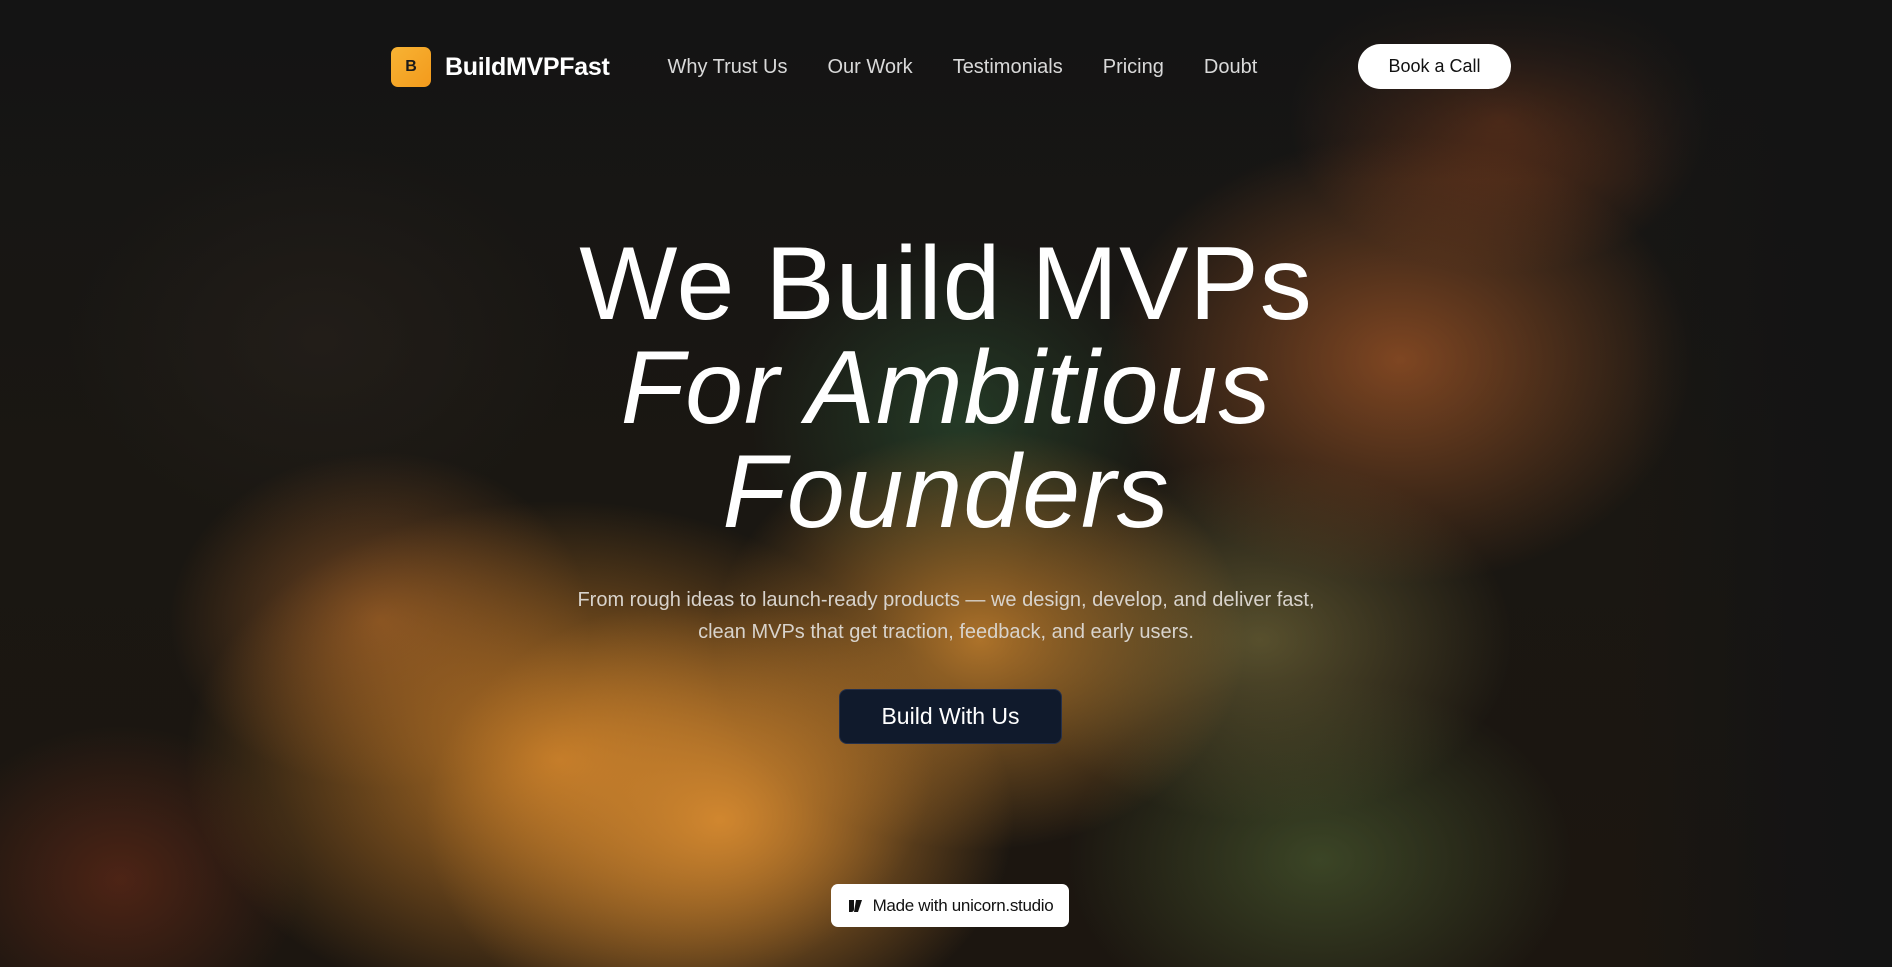 The height and width of the screenshot is (967, 1892). Describe the element at coordinates (950, 716) in the screenshot. I see `build-with-us-button: Build With Us` at that location.